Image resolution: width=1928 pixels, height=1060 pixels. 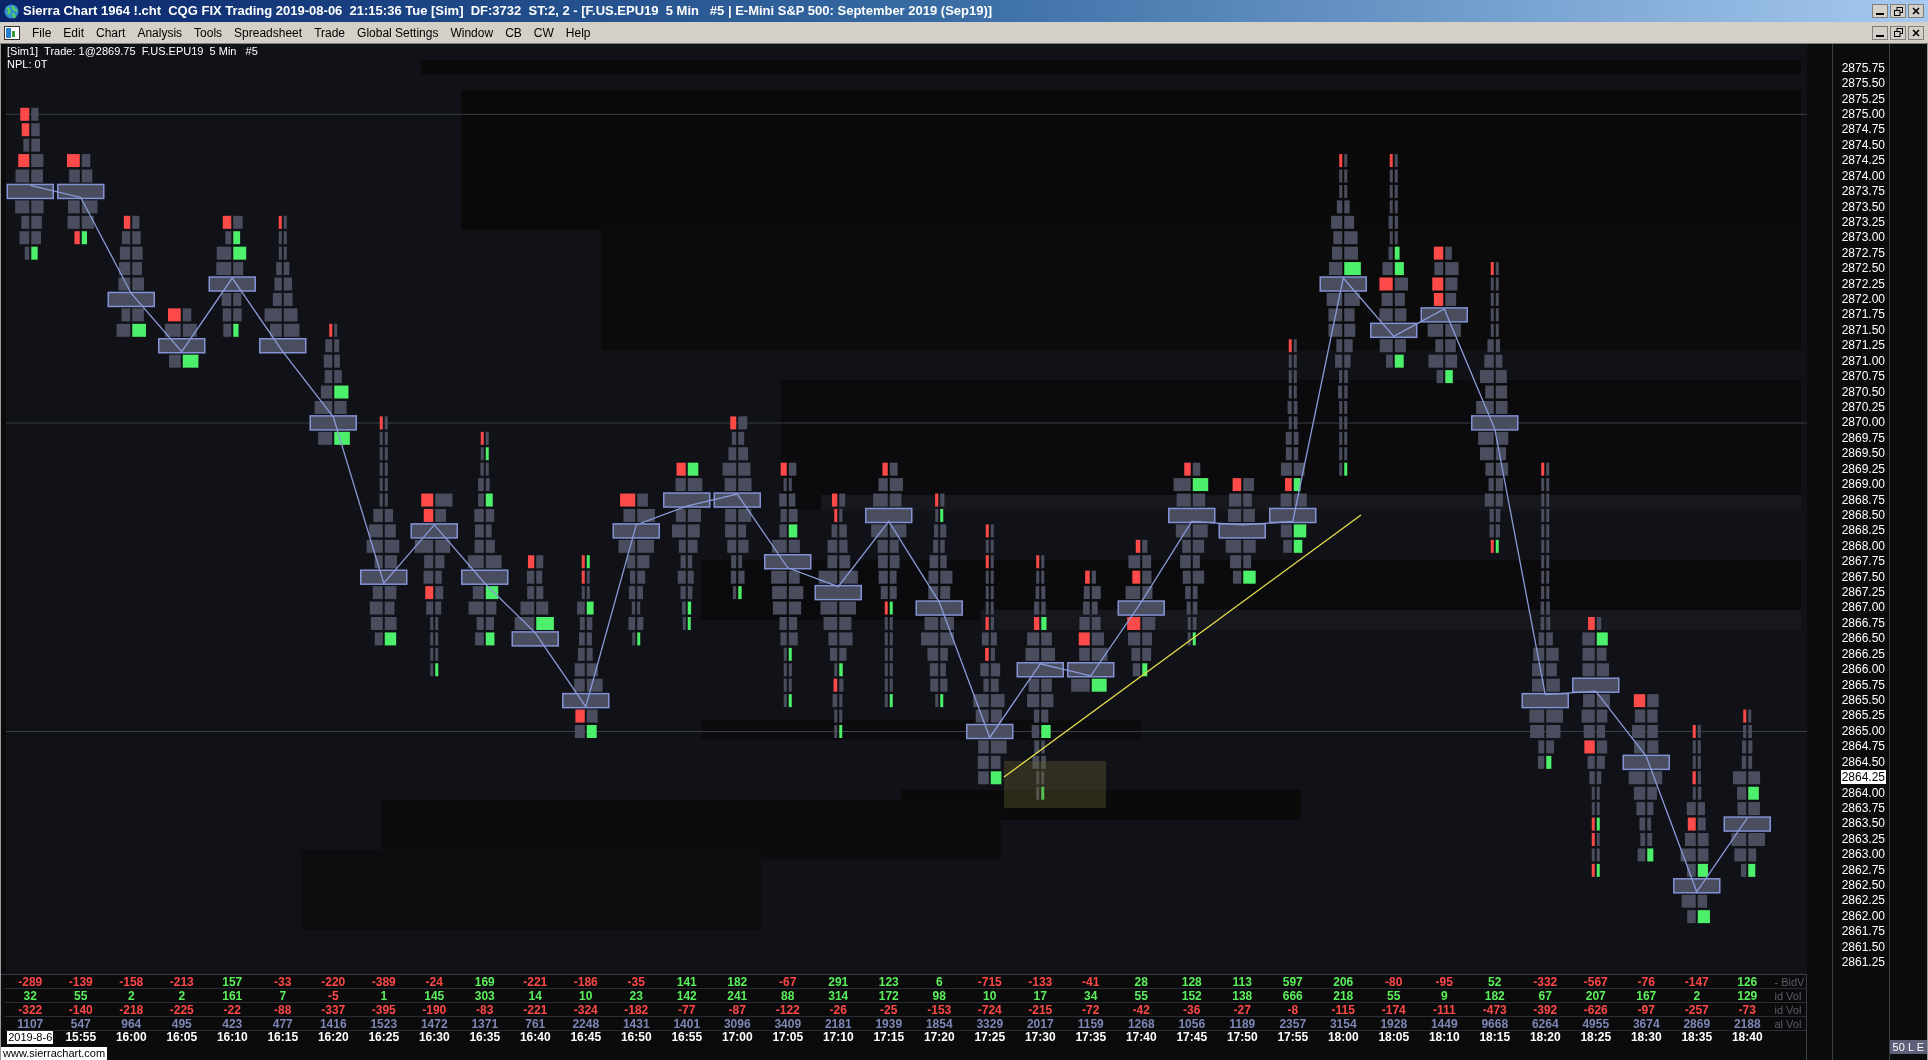 What do you see at coordinates (686, 981) in the screenshot?
I see `table-cell-text: 141` at bounding box center [686, 981].